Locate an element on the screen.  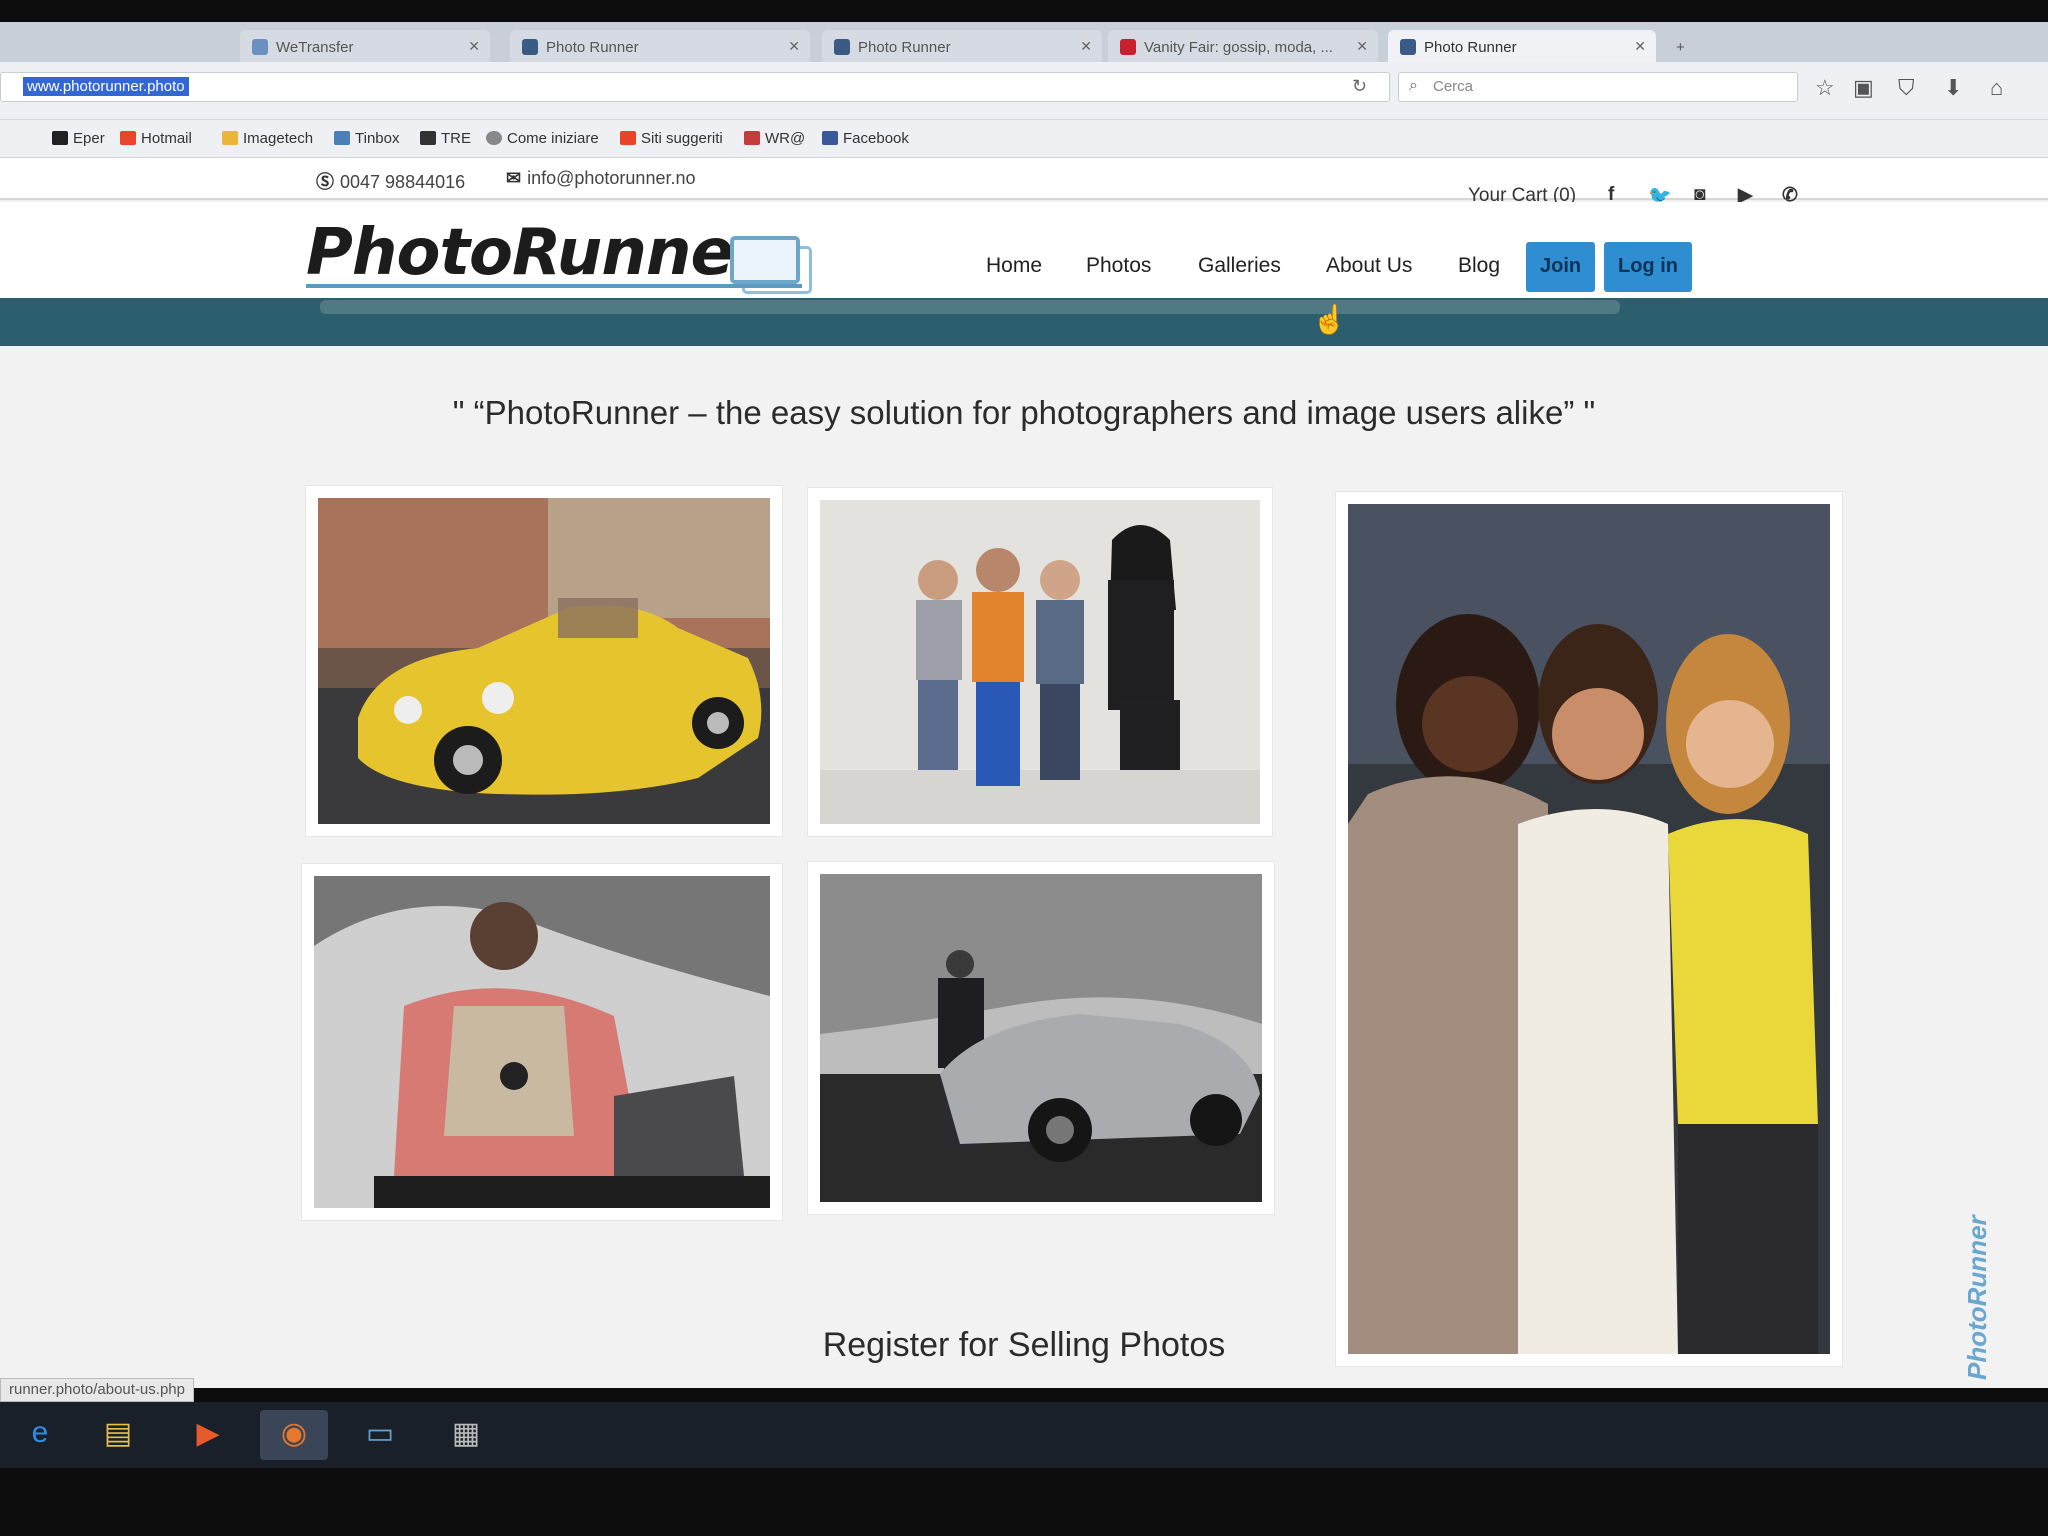
banner-text-faded is located at coordinates (970, 307).